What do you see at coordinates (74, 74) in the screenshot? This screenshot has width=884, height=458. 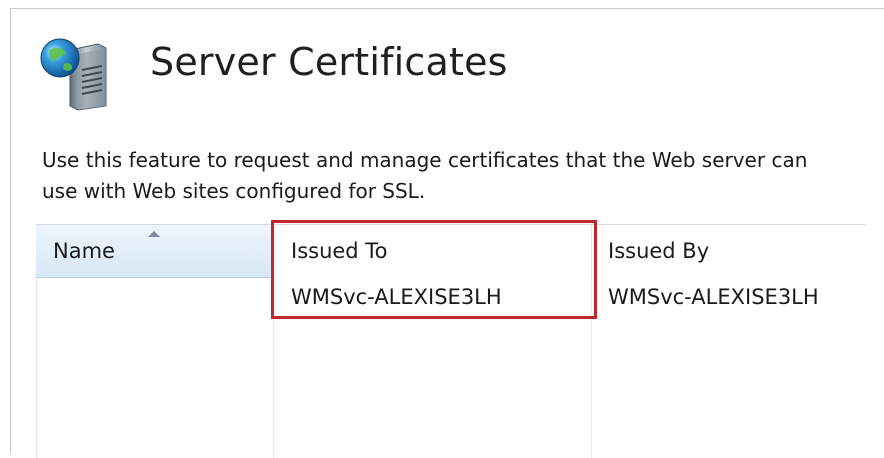 I see `server-certificates-icon` at bounding box center [74, 74].